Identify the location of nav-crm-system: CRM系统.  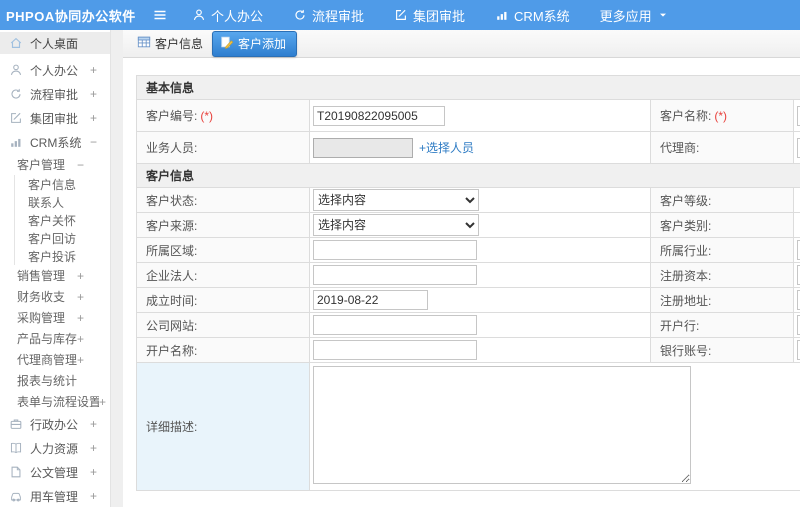
(532, 15).